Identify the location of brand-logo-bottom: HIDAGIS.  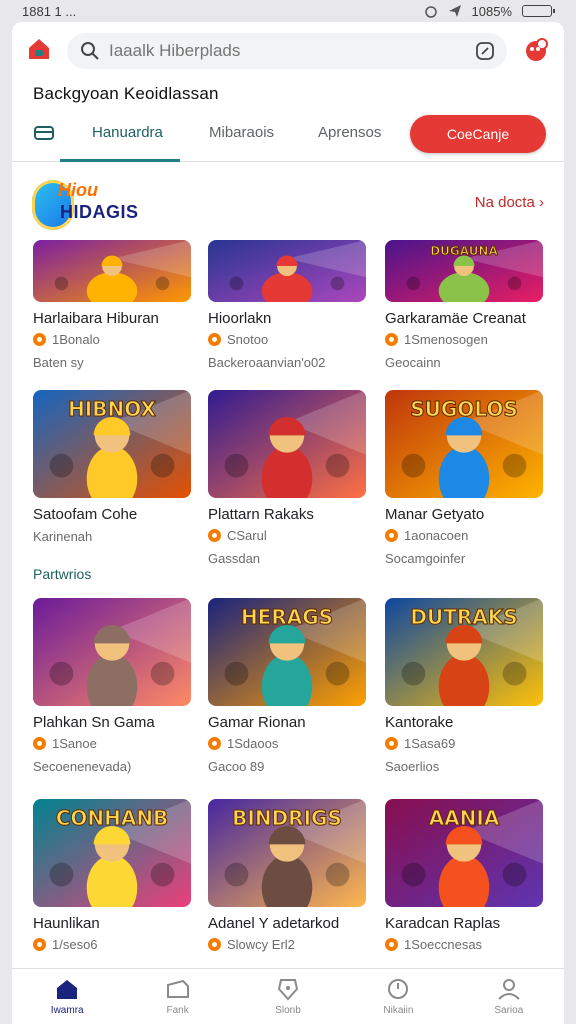
(99, 212).